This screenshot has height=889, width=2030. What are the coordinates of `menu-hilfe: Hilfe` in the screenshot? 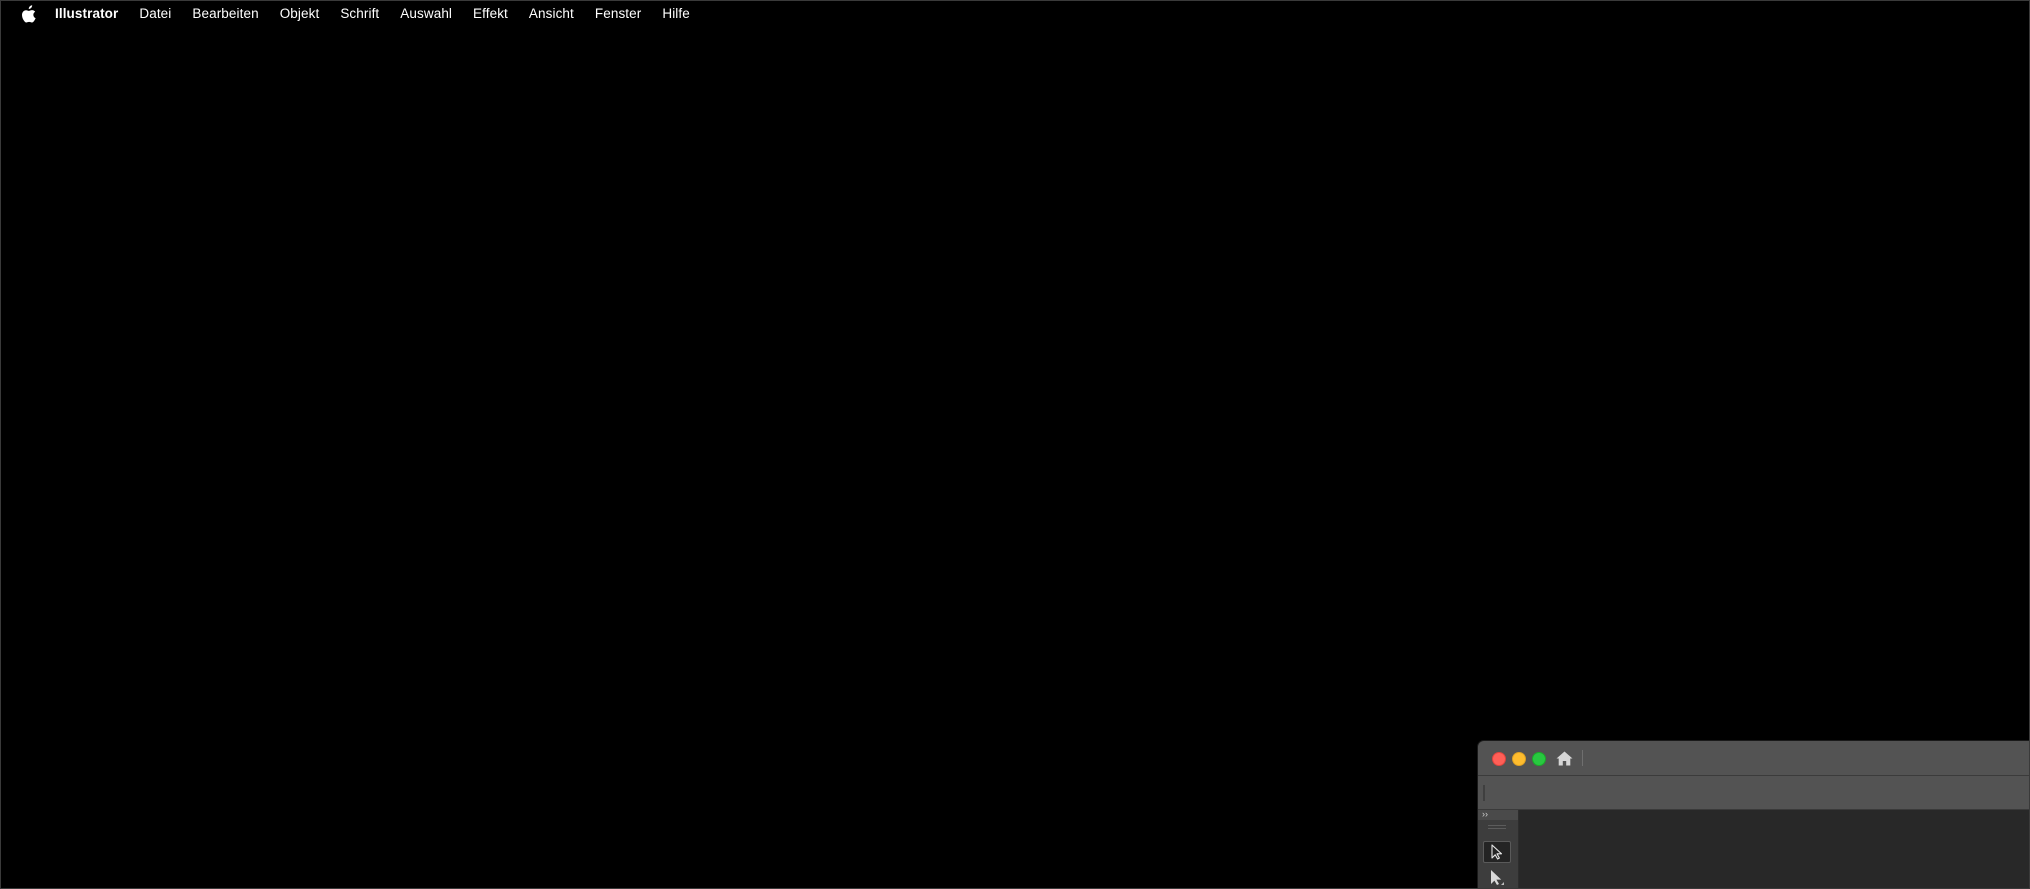 It's located at (676, 13).